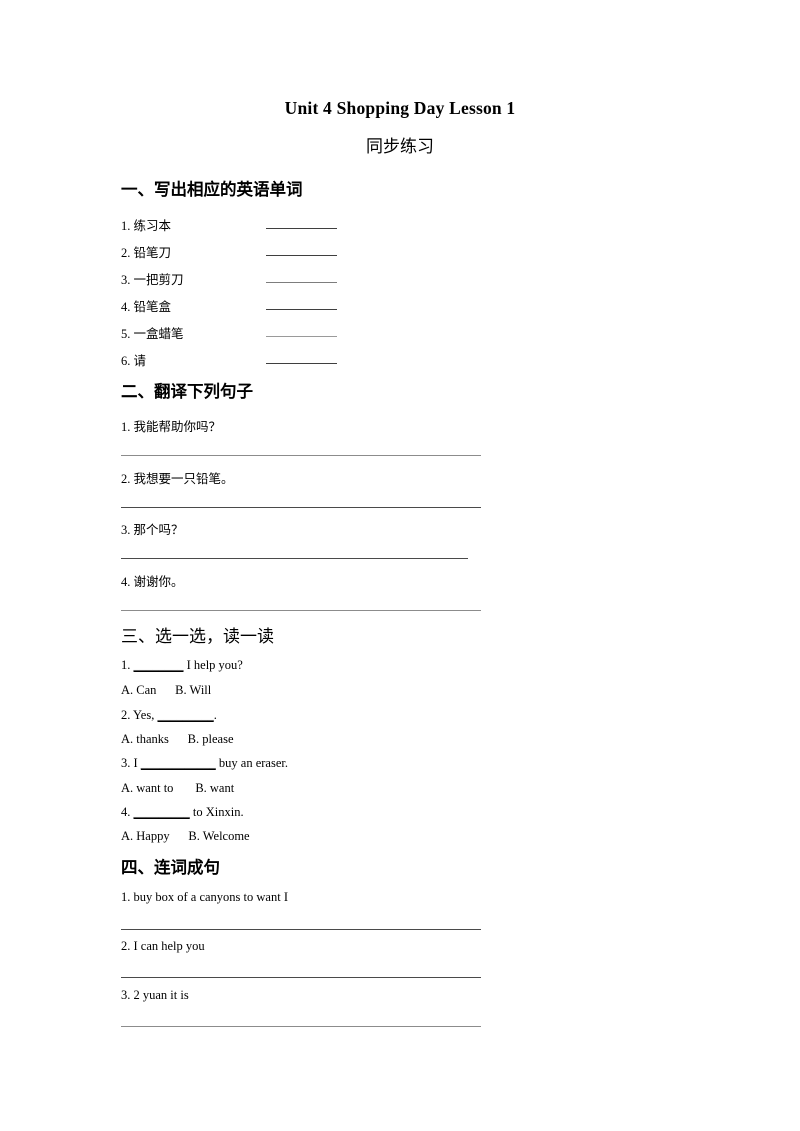 The image size is (800, 1131). Describe the element at coordinates (211, 739) in the screenshot. I see `option-b: B. please` at that location.